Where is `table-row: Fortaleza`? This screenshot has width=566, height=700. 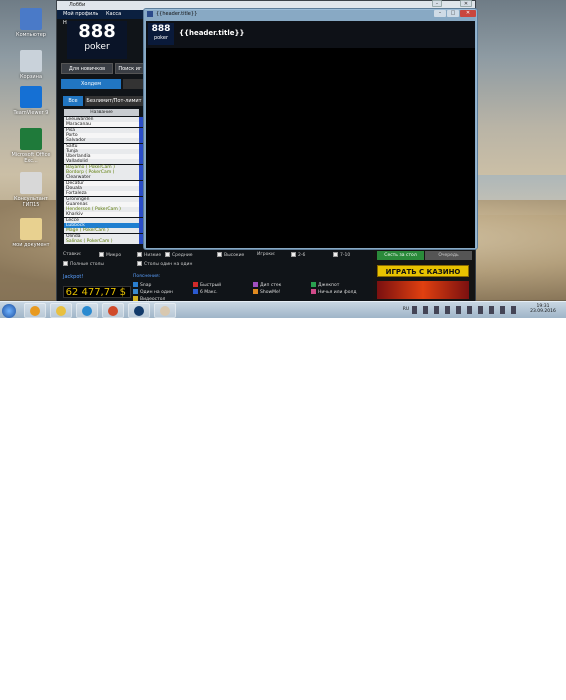
table-row: Fortaleza is located at coordinates (101, 194).